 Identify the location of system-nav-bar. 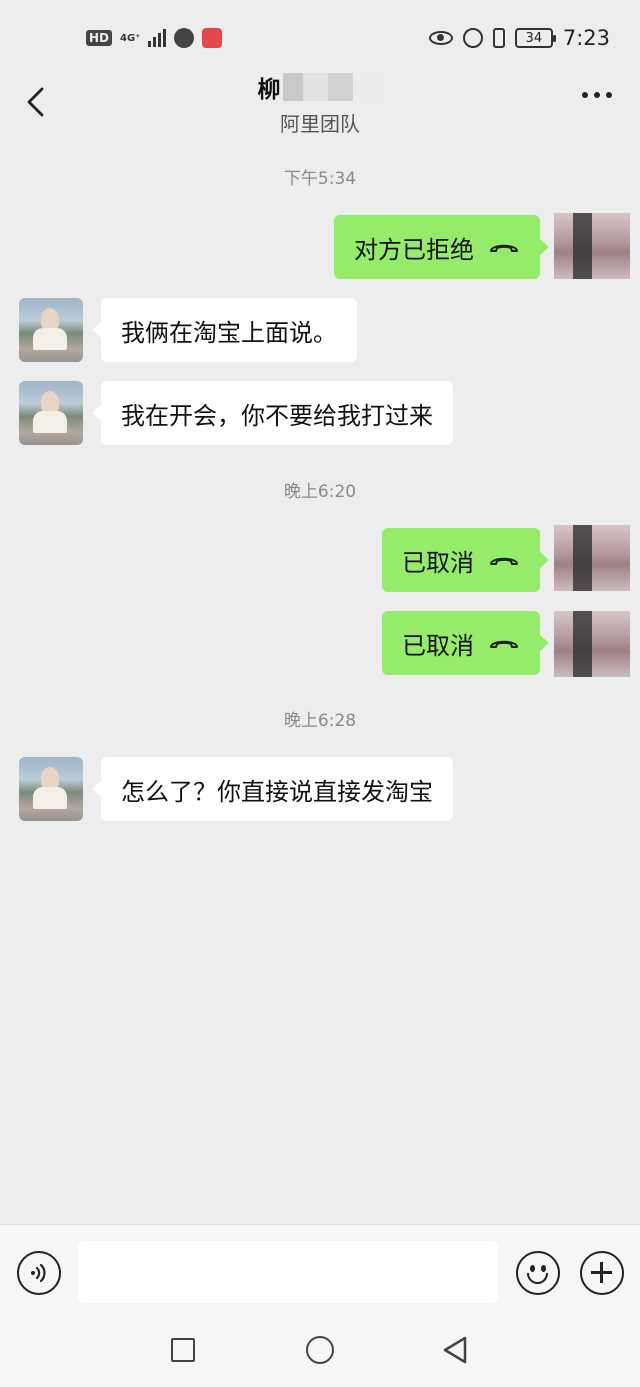
(320, 1352).